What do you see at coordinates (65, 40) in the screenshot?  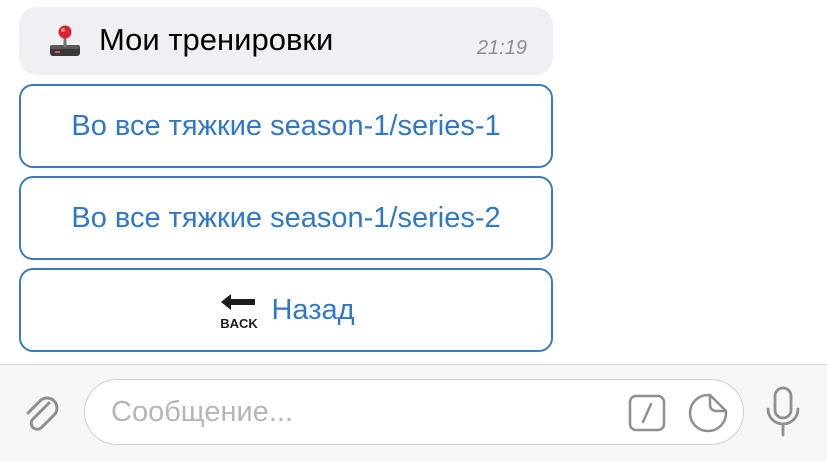 I see `joystick-icon` at bounding box center [65, 40].